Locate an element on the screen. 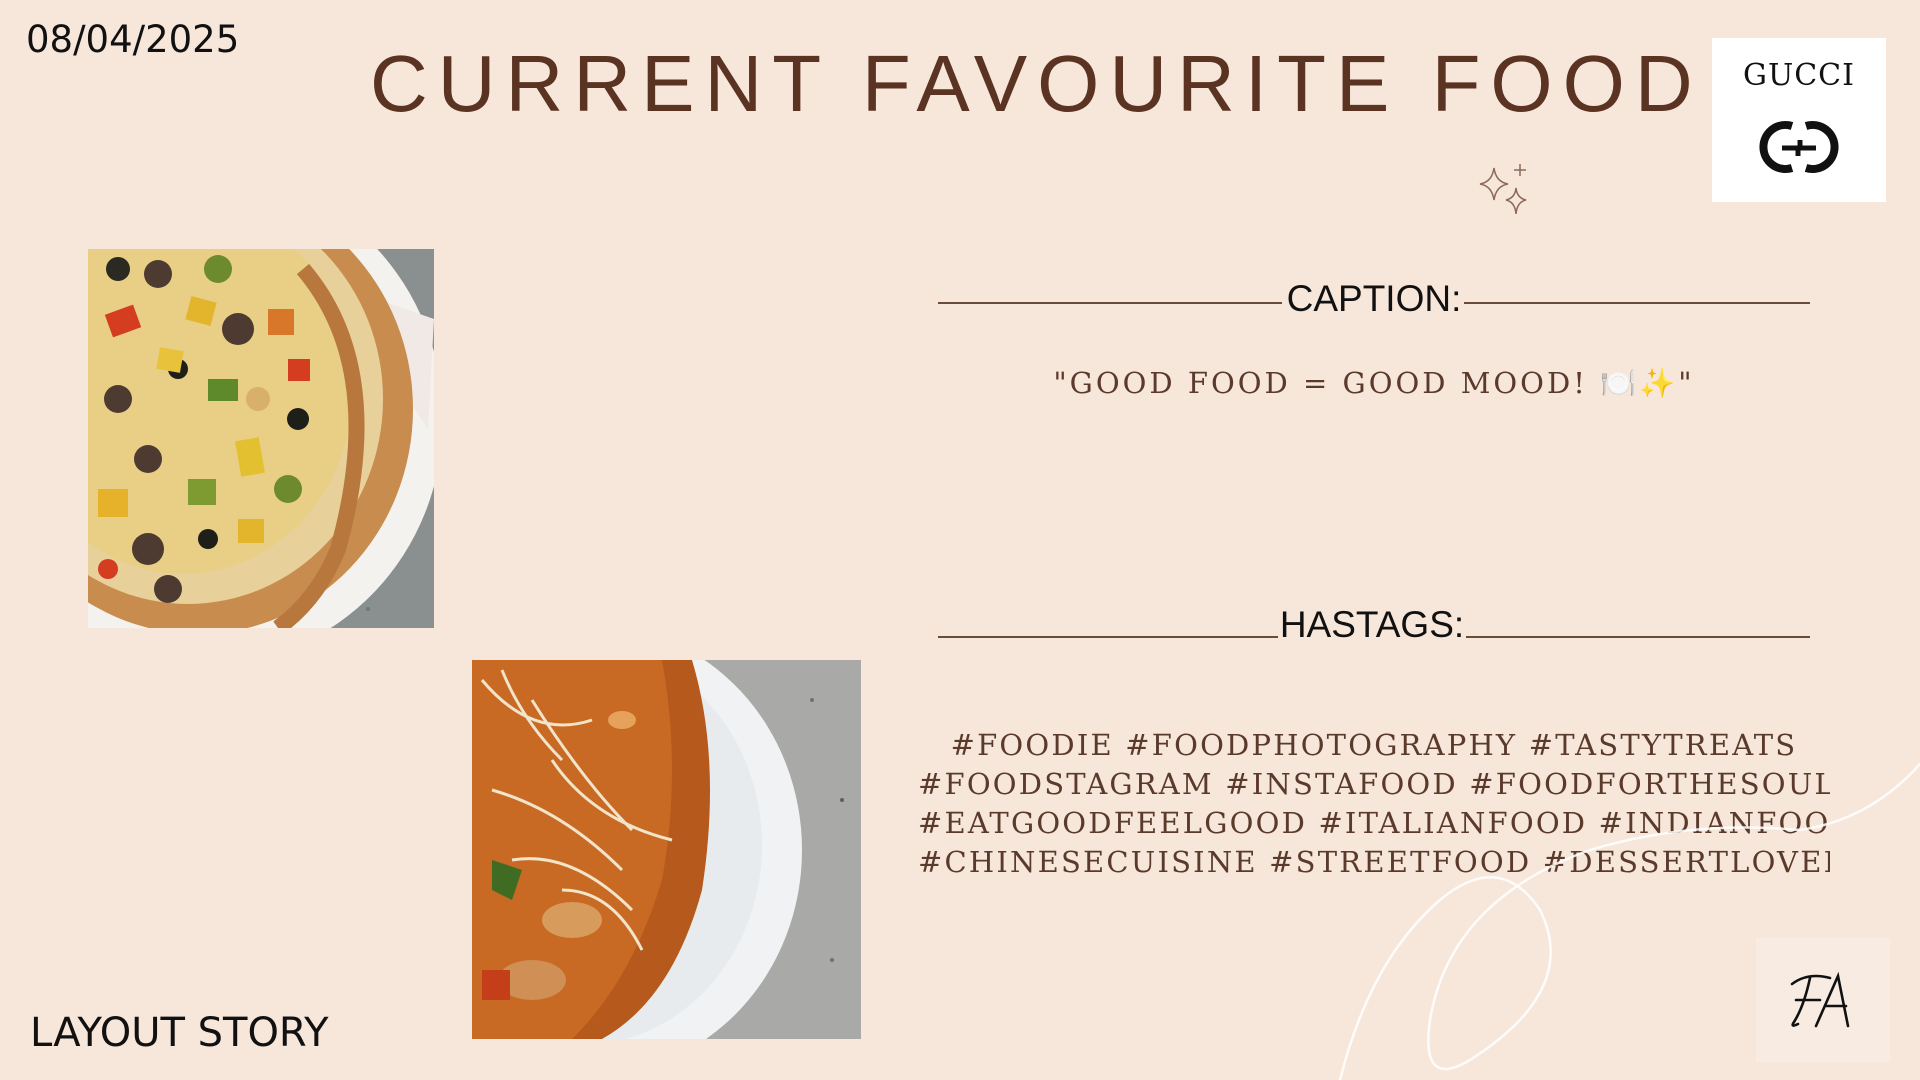 The image size is (1920, 1080). caption-text: "GOOD FOOD = GOOD MOOD! 🍽️✨" is located at coordinates (1374, 383).